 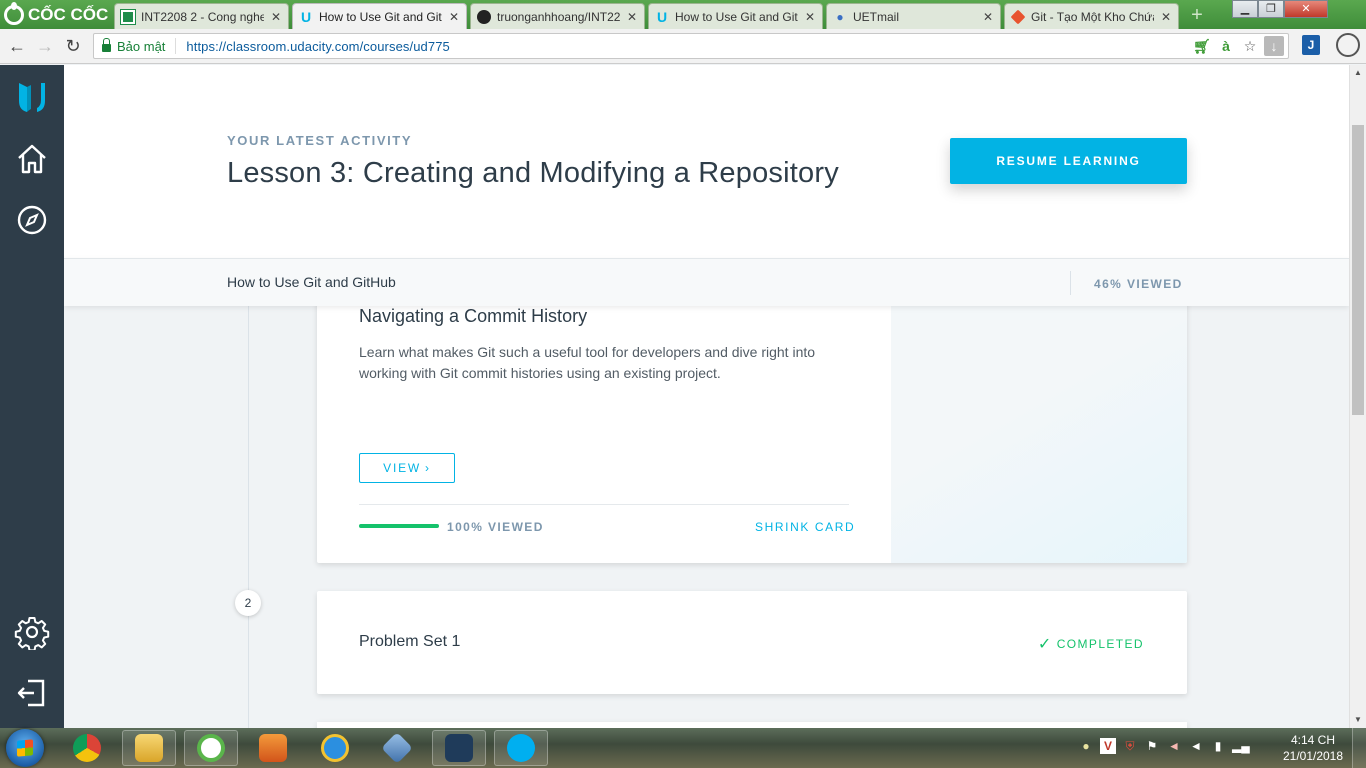 I want to click on mysql-workbench-icon, so click(x=459, y=748).